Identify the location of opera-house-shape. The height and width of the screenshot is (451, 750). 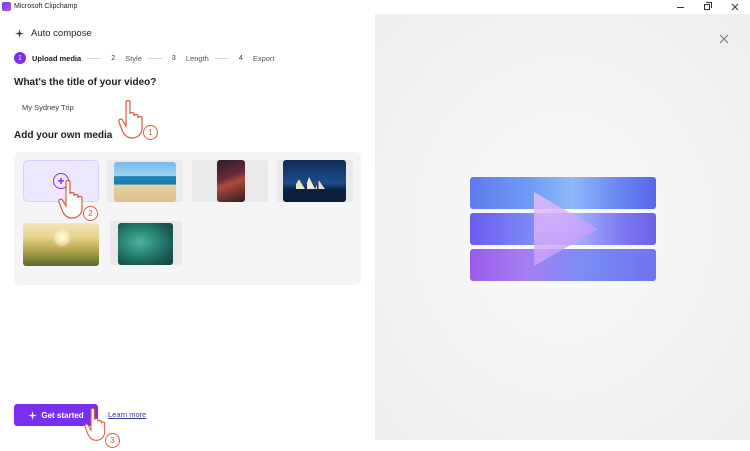
(313, 183).